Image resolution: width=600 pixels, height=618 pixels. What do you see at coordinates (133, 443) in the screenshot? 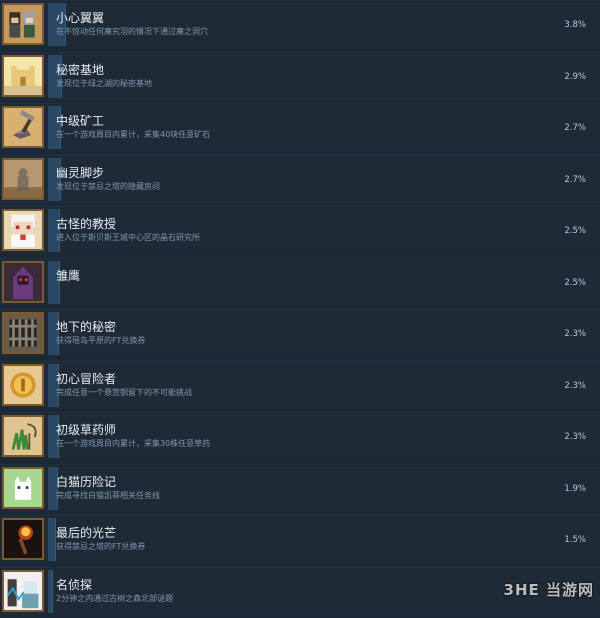
I see `achievement-description: 在一个游戏周目内累计，采集30株任意草药` at bounding box center [133, 443].